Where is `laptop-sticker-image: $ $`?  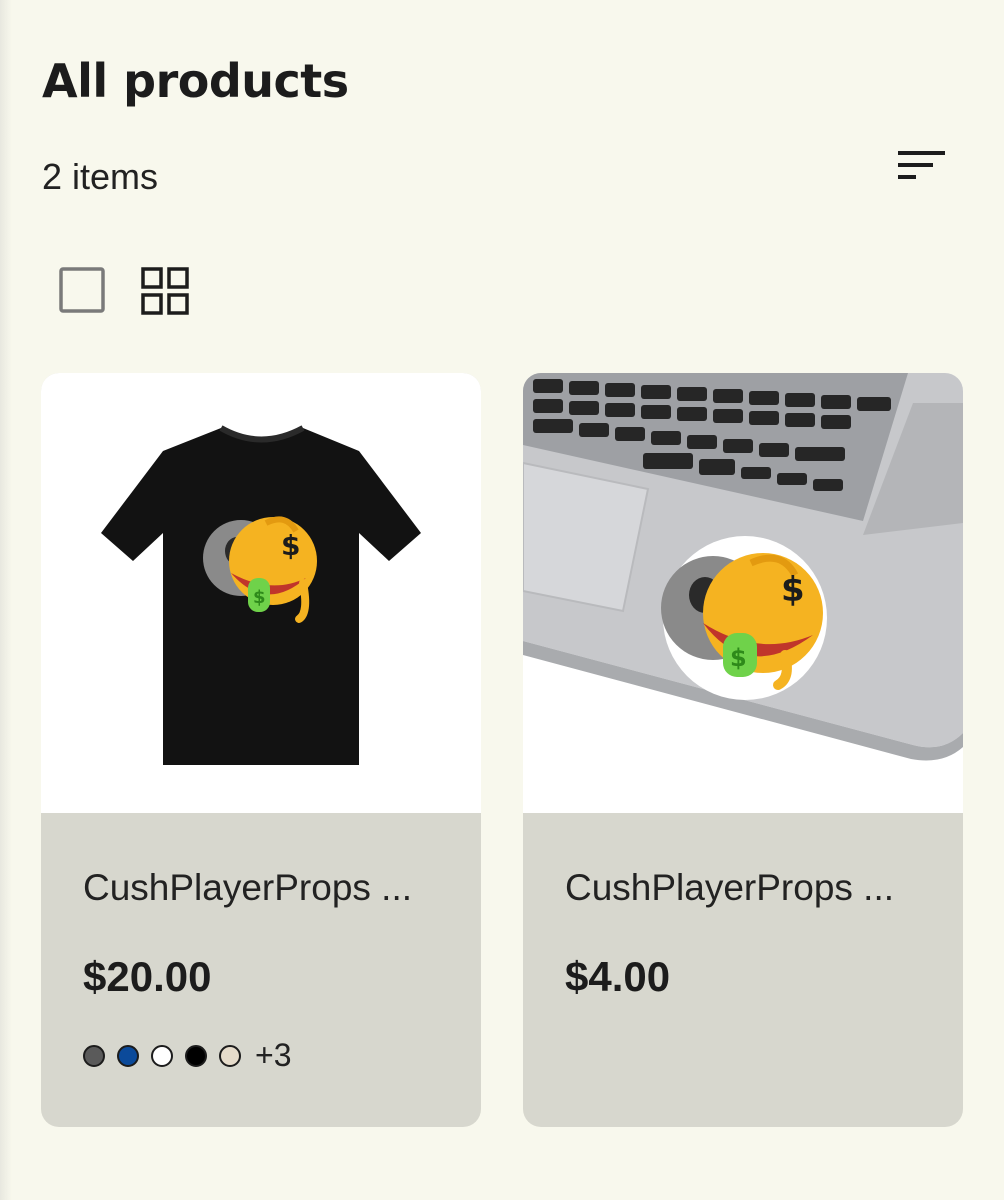
laptop-sticker-image: $ $ is located at coordinates (743, 567).